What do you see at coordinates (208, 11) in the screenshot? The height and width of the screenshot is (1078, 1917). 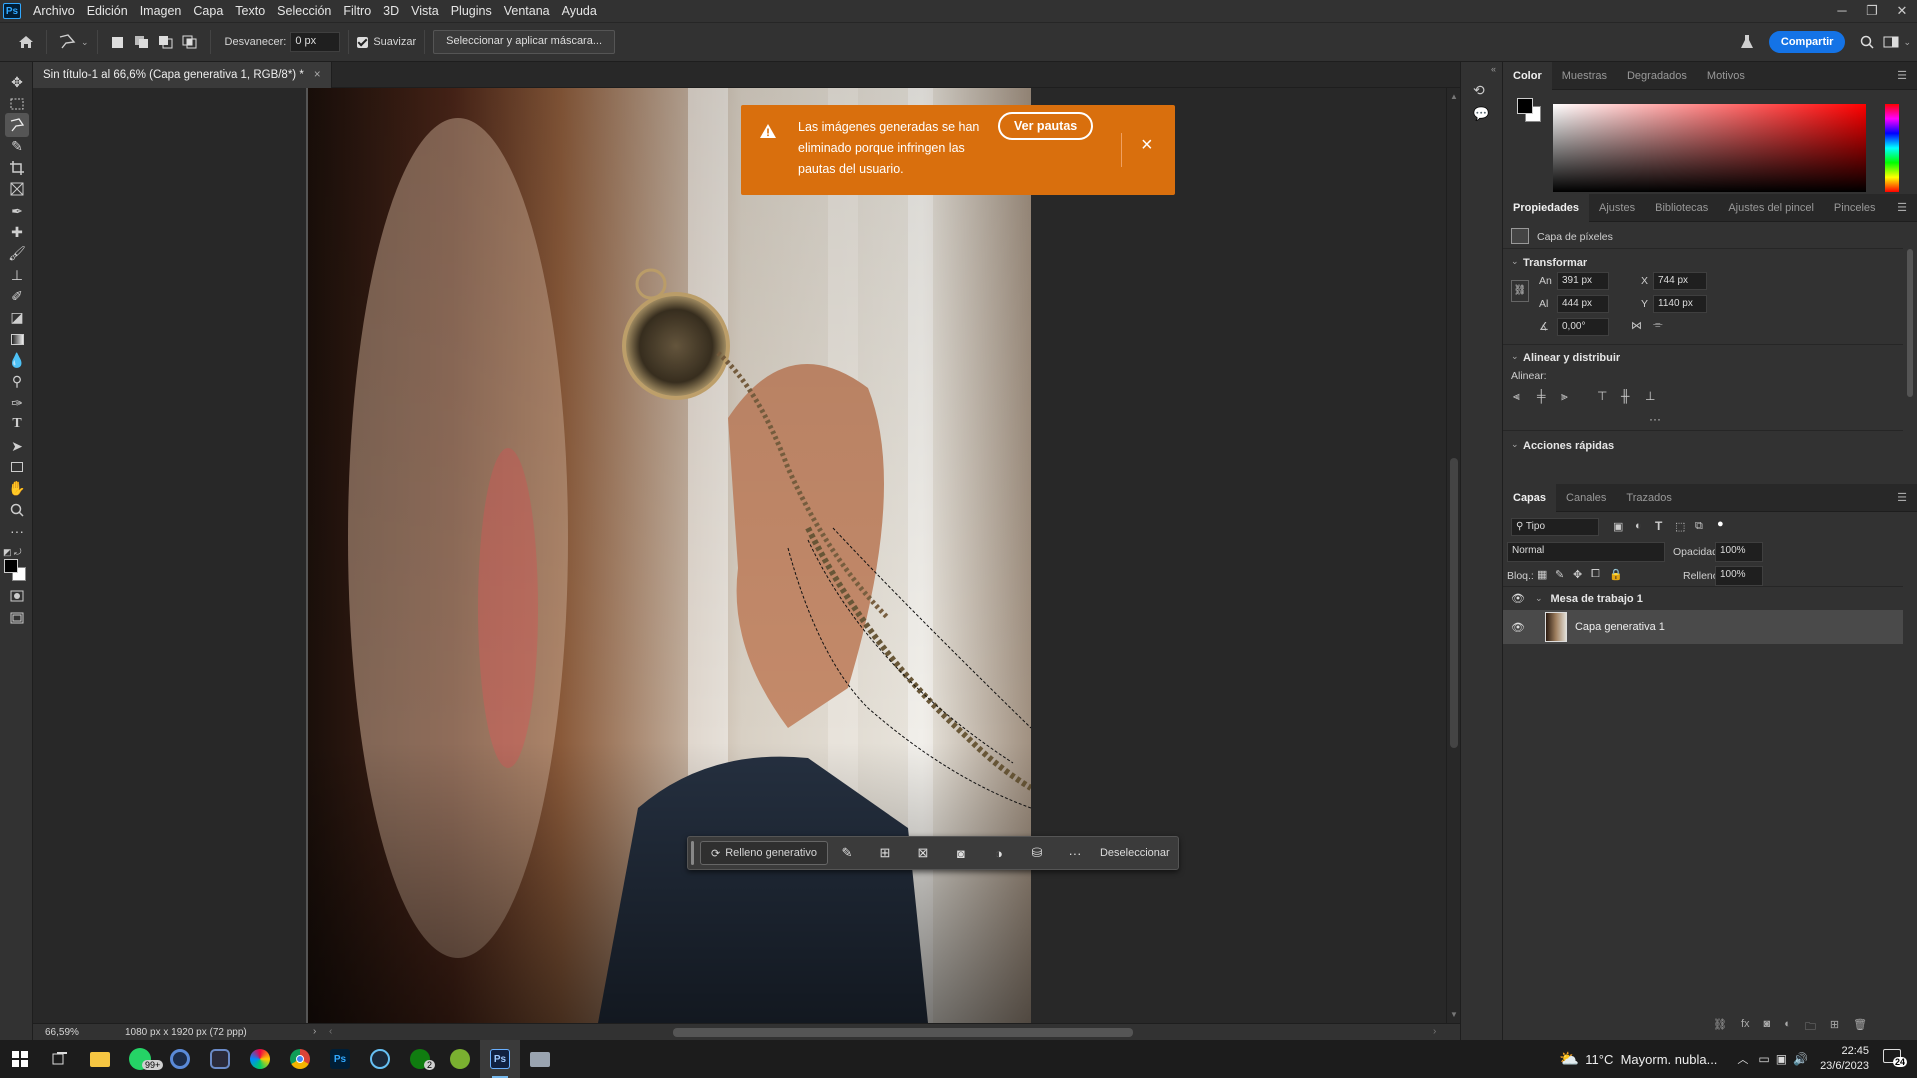 I see `menu-capa: Capa` at bounding box center [208, 11].